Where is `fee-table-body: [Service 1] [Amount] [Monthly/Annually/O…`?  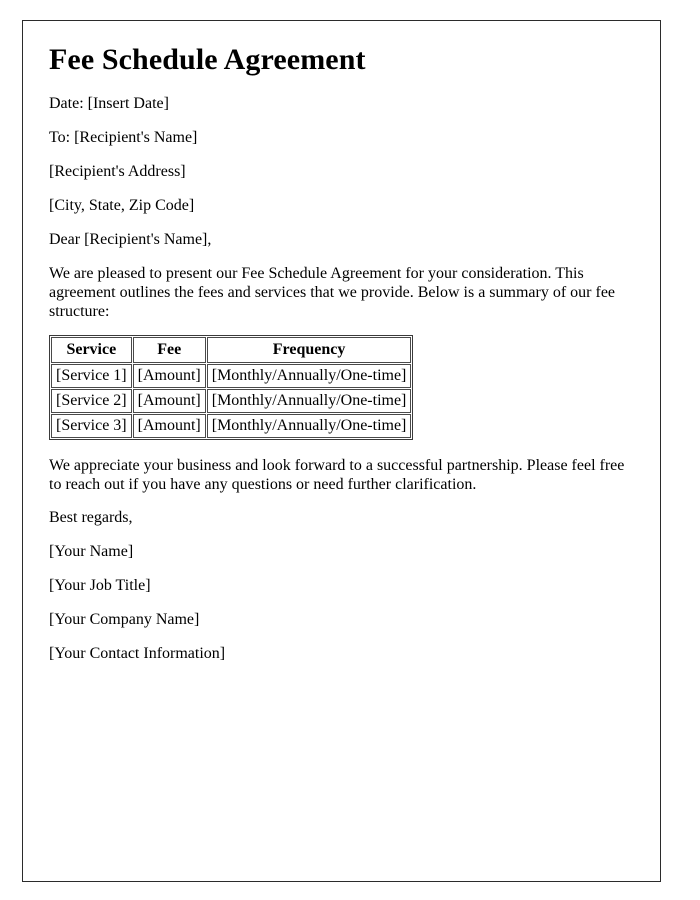
fee-table-body: [Service 1] [Amount] [Monthly/Annually/O… is located at coordinates (231, 401).